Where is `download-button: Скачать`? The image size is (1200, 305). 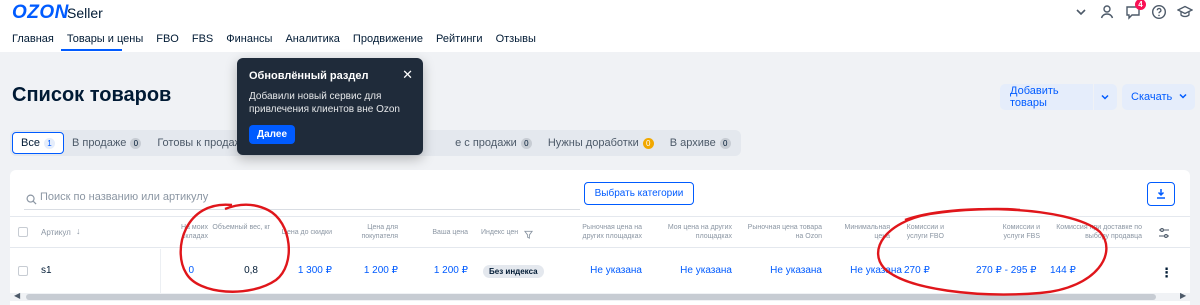
download-button: Скачать is located at coordinates (1158, 97).